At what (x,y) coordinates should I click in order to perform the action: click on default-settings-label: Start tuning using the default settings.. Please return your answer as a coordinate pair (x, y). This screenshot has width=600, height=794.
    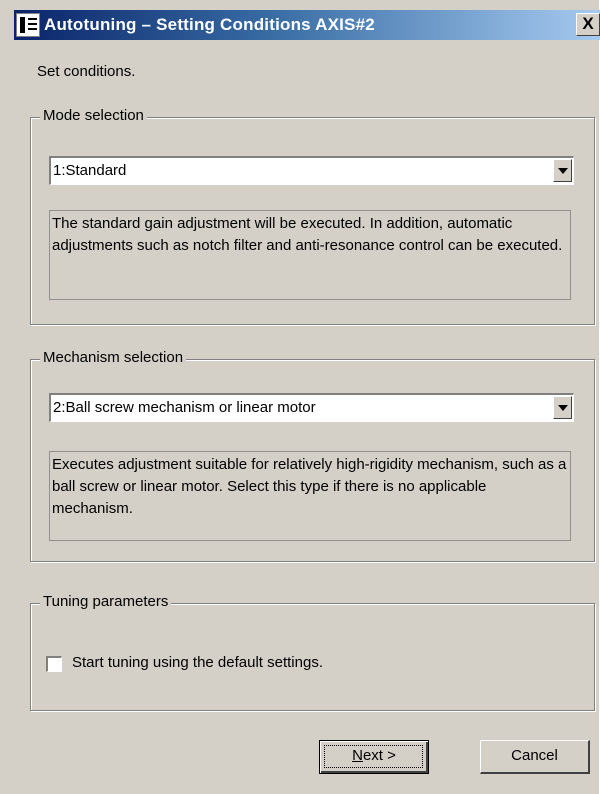
    Looking at the image, I should click on (197, 662).